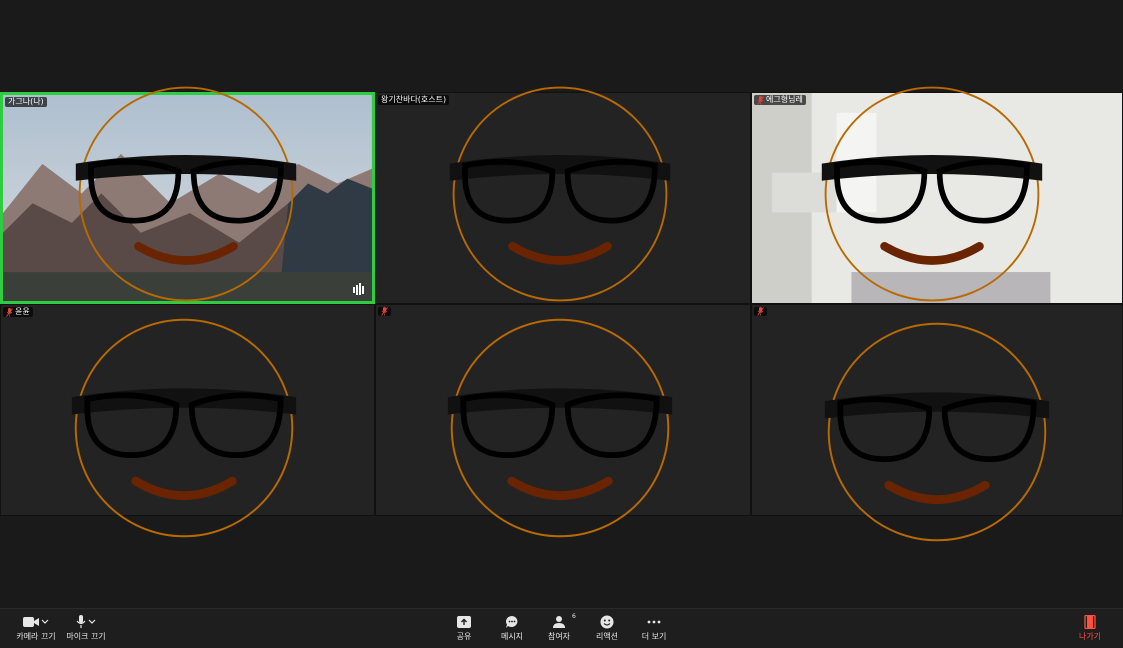 The width and height of the screenshot is (1123, 648). I want to click on more-label: 더 보기, so click(654, 636).